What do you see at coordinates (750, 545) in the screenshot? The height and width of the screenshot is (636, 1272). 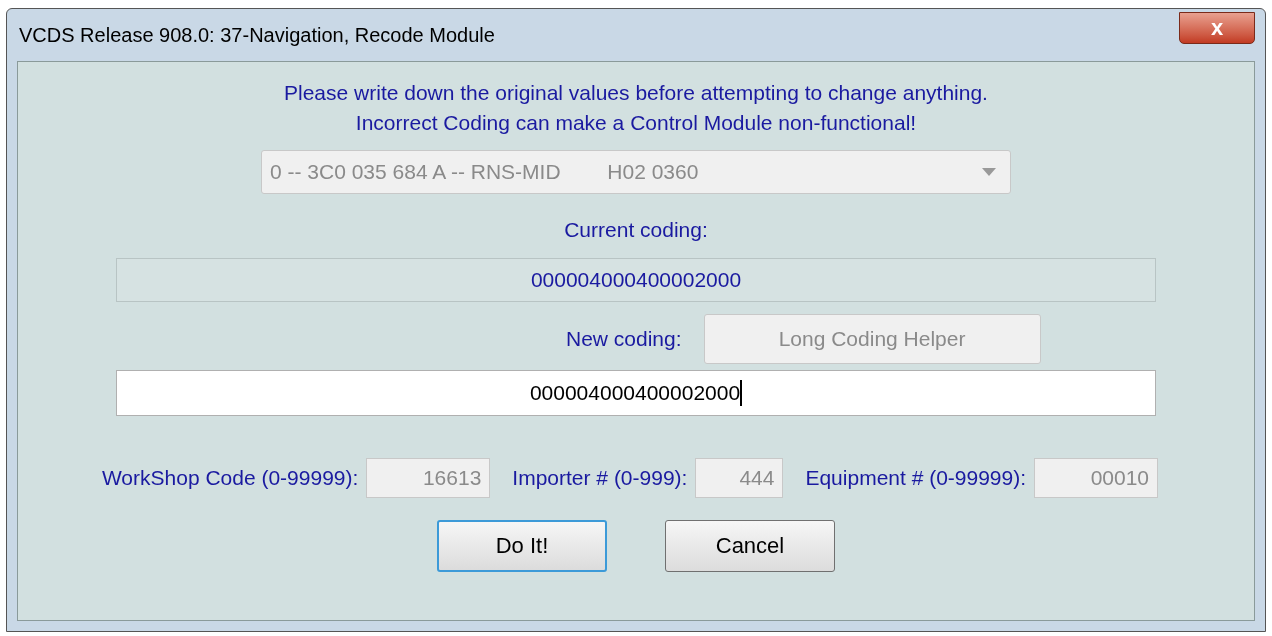 I see `cancel-button: Cancel` at bounding box center [750, 545].